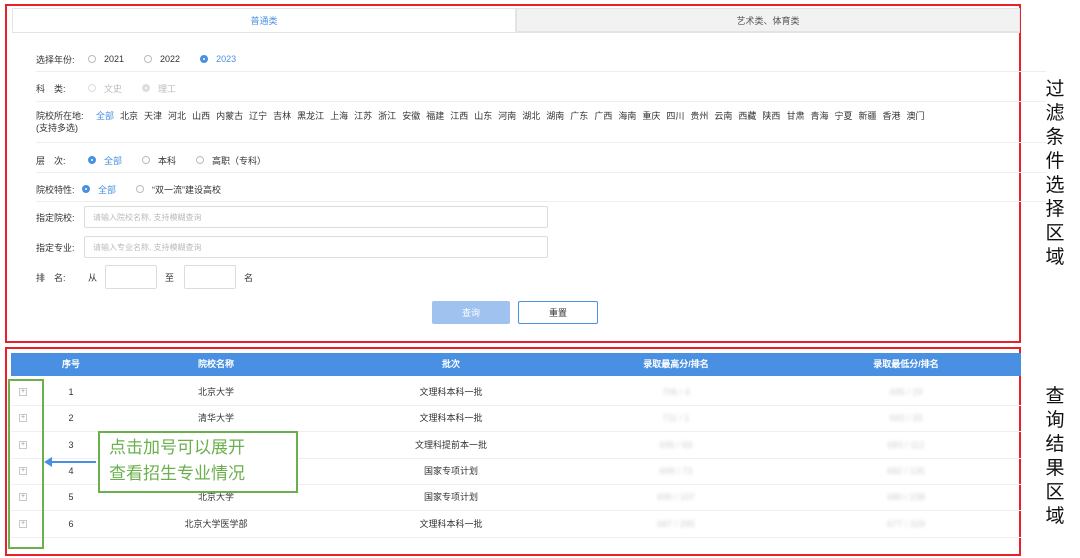 This screenshot has height=558, width=1080. I want to click on level-option-vocational: 高职（专科）, so click(231, 160).